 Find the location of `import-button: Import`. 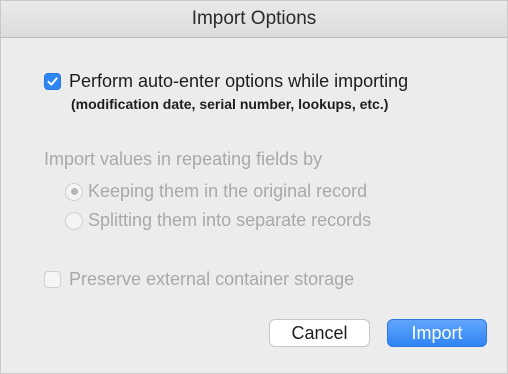

import-button: Import is located at coordinates (437, 333).